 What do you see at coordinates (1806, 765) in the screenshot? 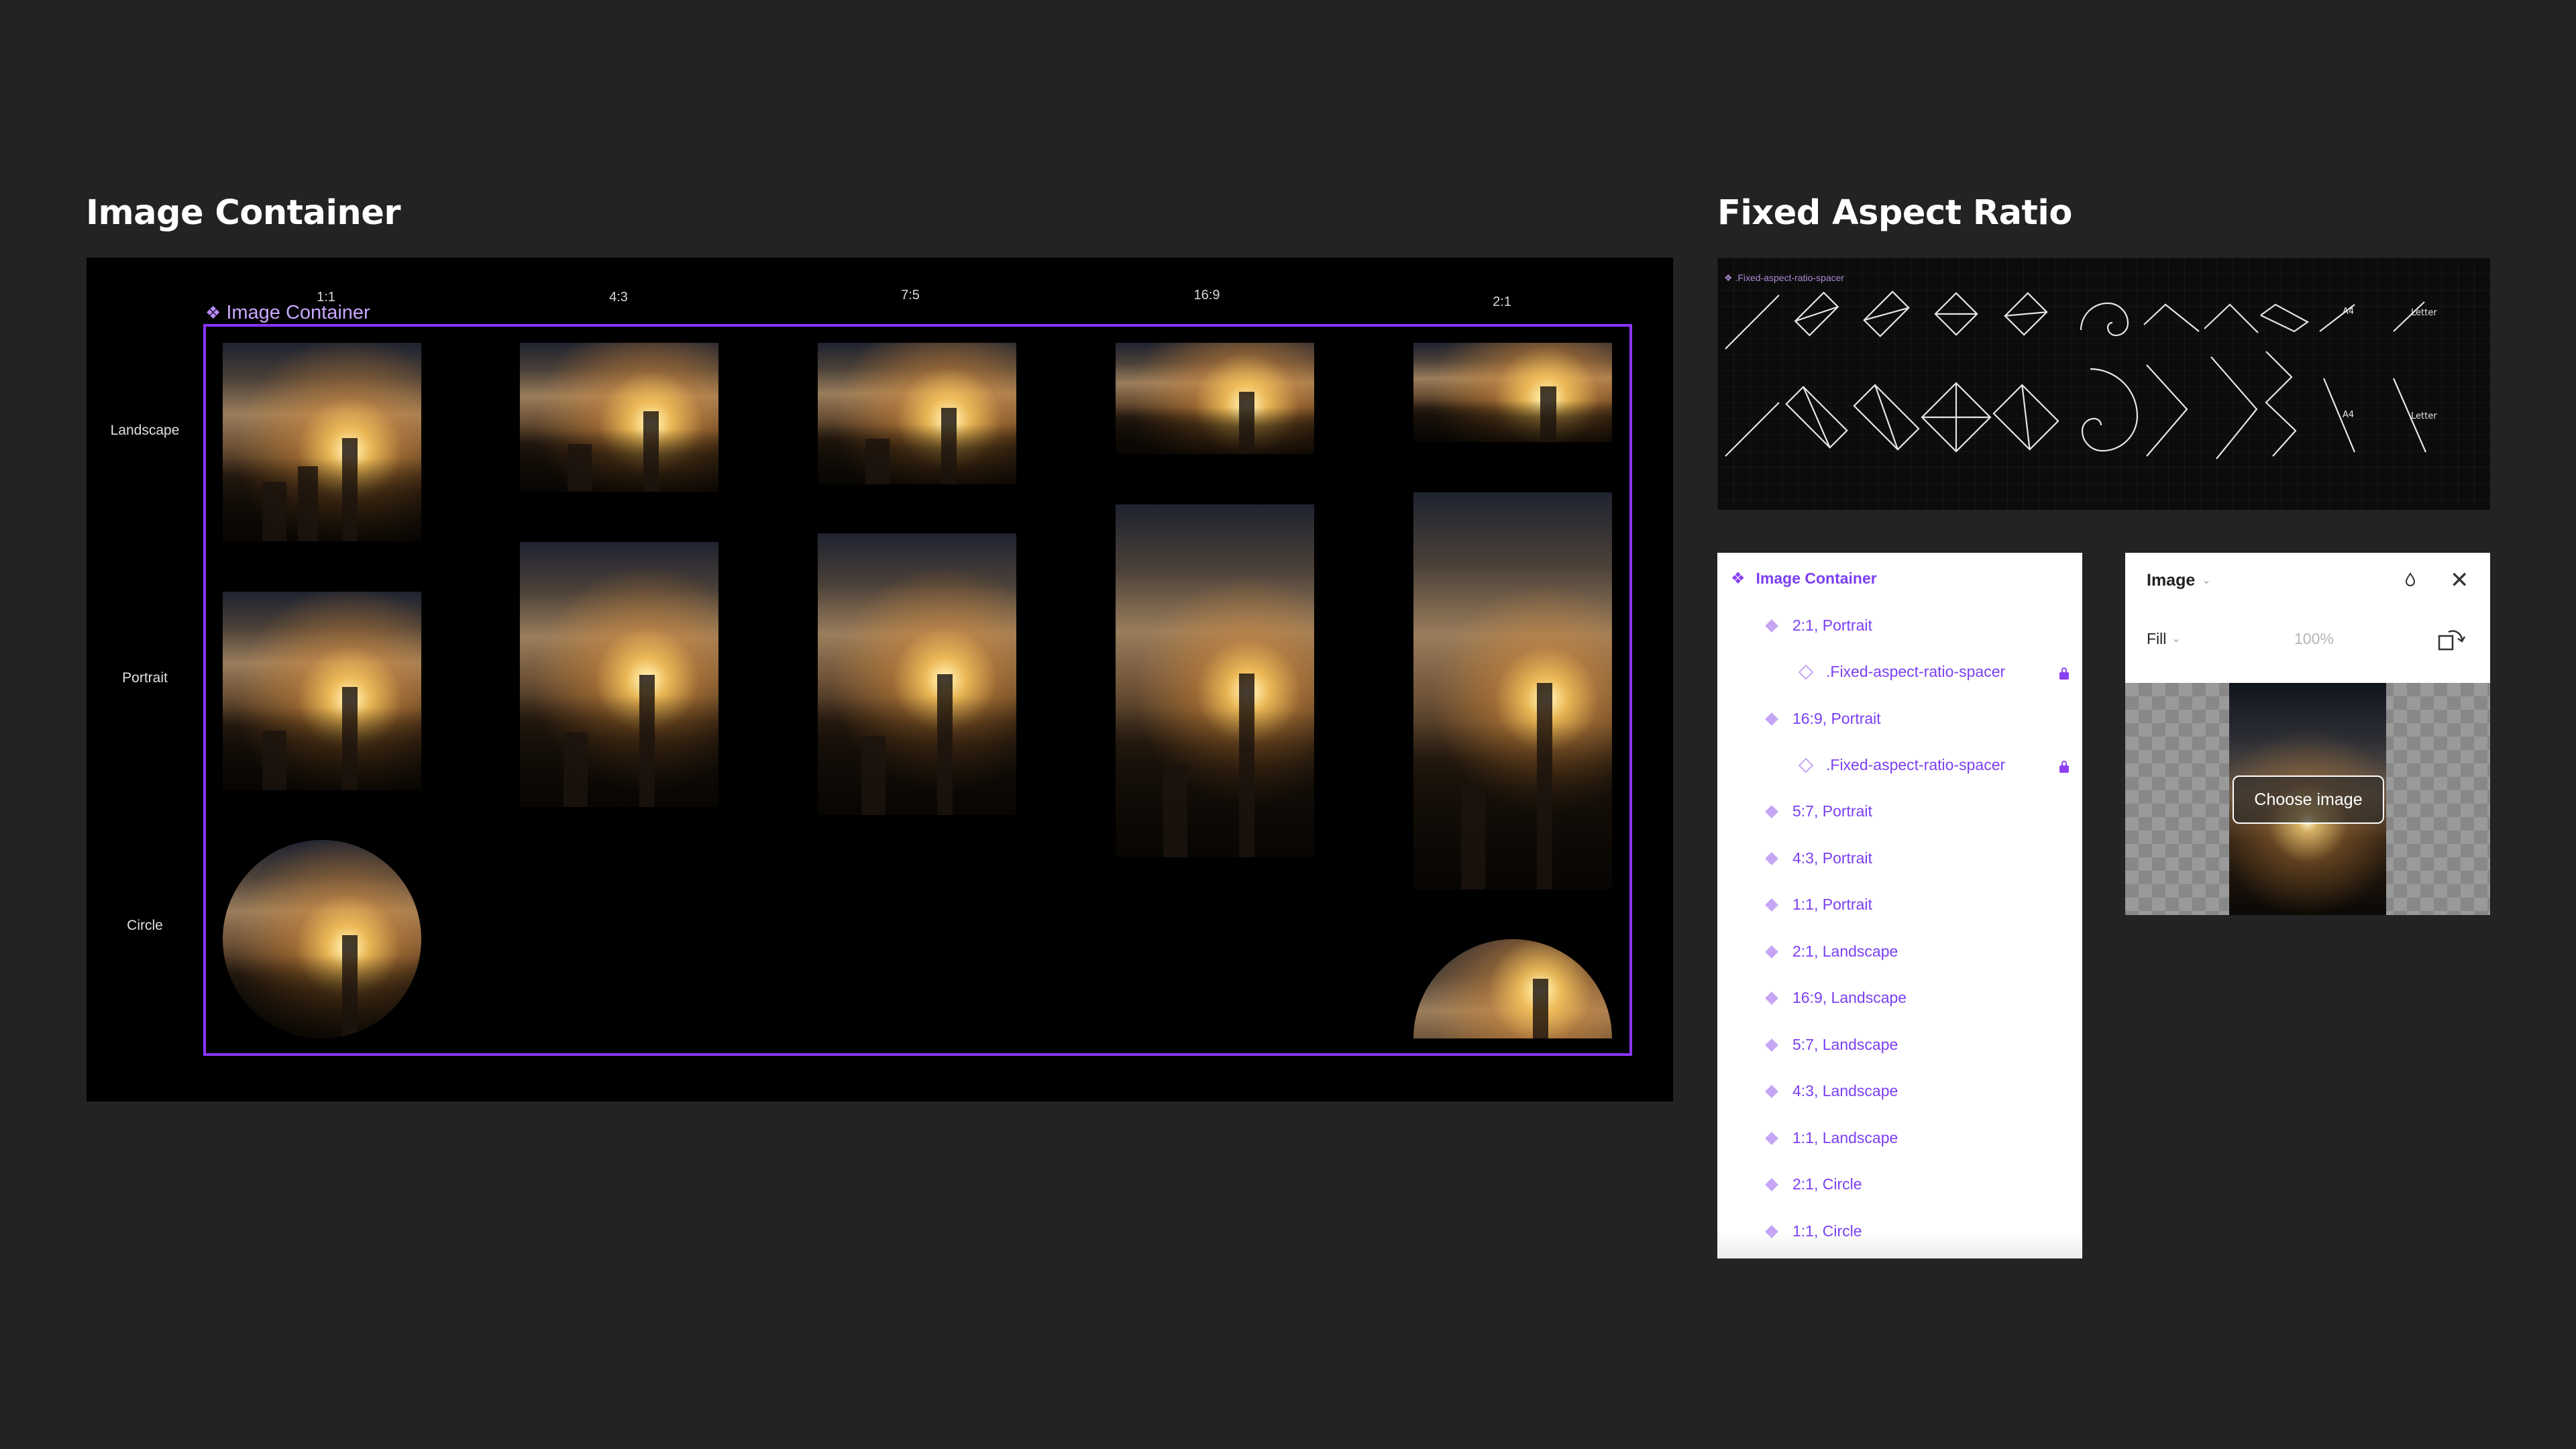
I see `spacer-icon` at bounding box center [1806, 765].